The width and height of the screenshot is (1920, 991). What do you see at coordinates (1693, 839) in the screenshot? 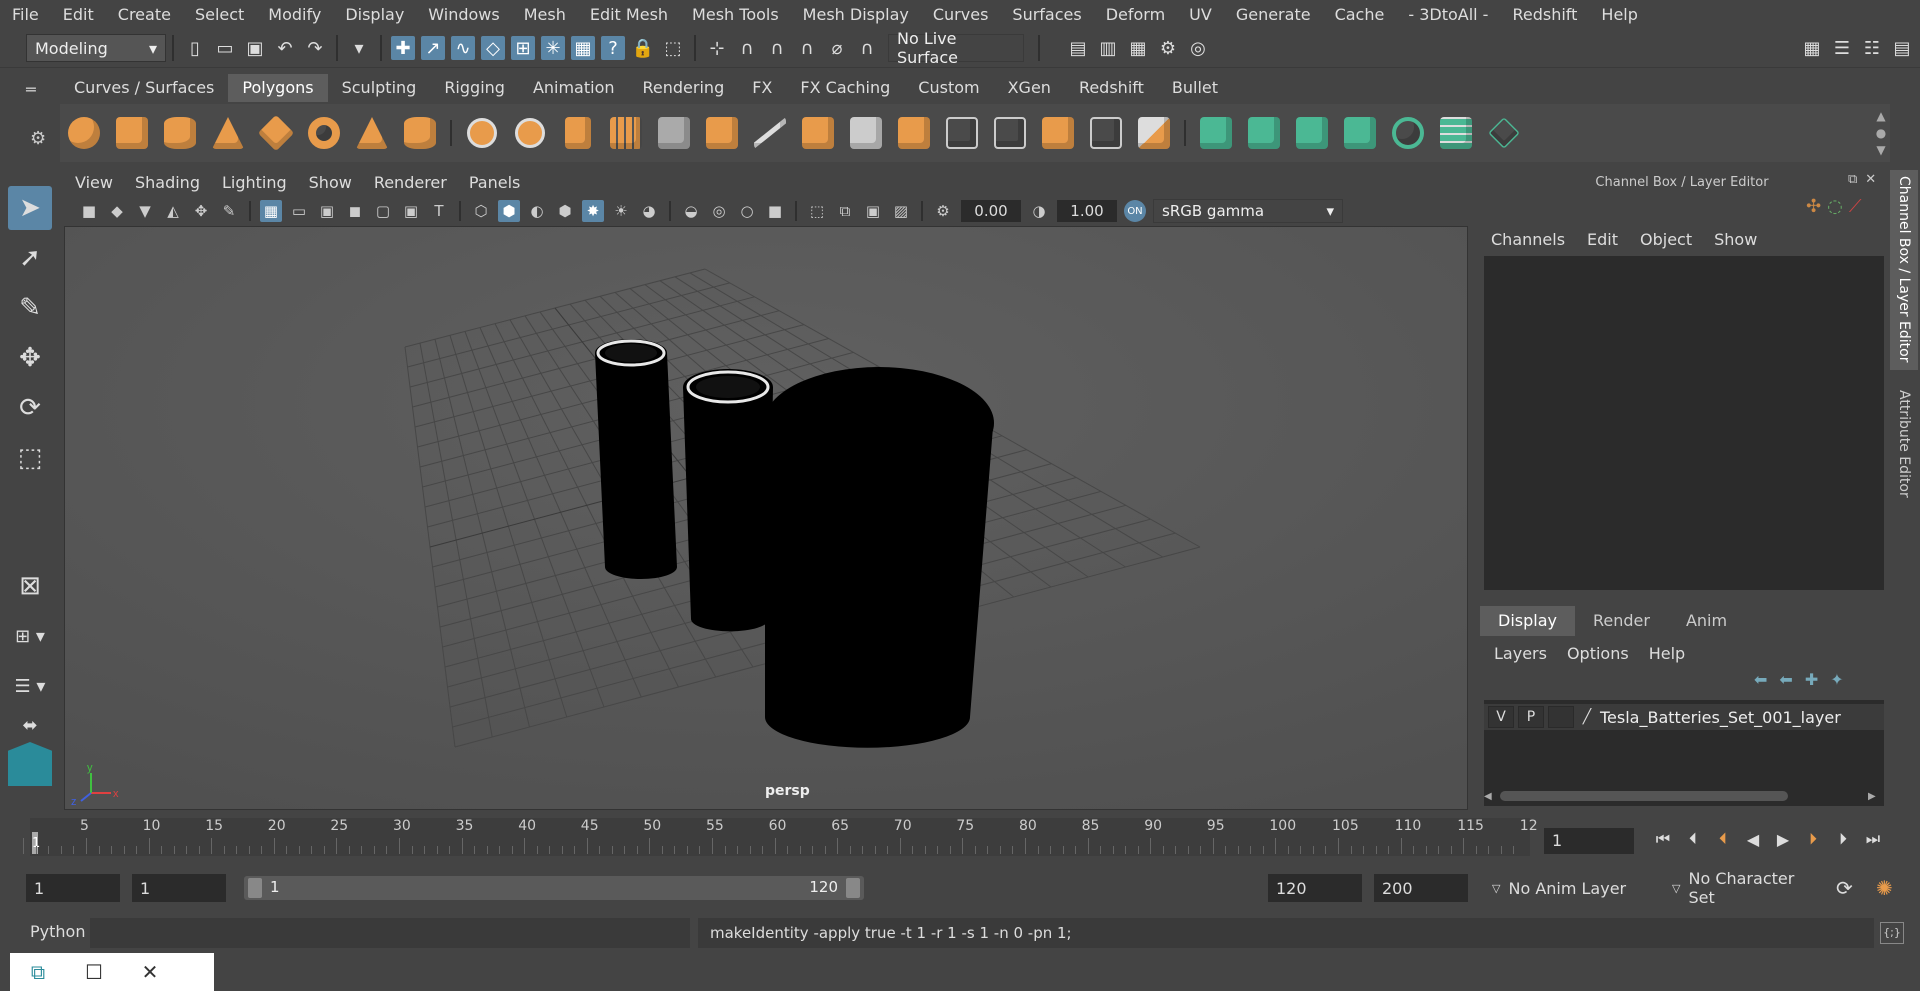
I see `step-back-frame-icon: ⏴` at bounding box center [1693, 839].